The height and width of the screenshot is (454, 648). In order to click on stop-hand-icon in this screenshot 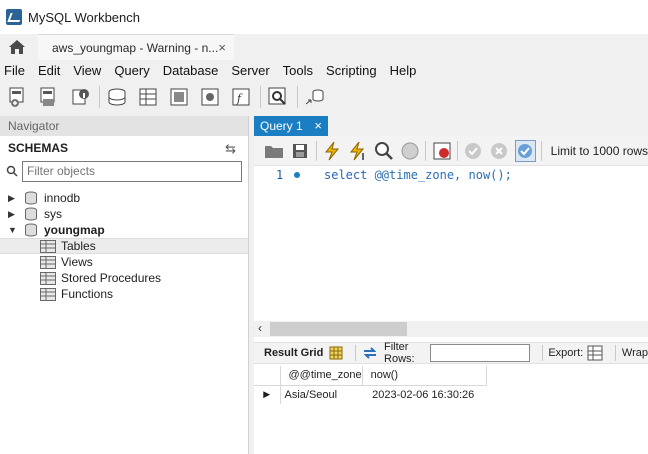, I will do `click(410, 150)`.